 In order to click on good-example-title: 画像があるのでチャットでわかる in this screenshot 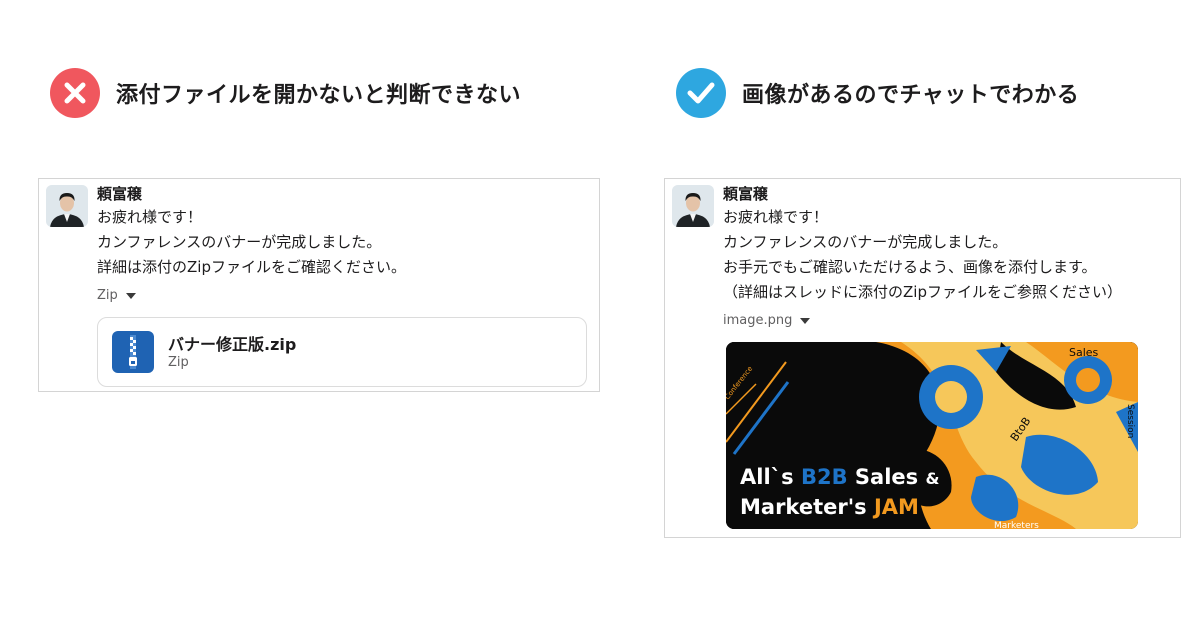, I will do `click(911, 95)`.